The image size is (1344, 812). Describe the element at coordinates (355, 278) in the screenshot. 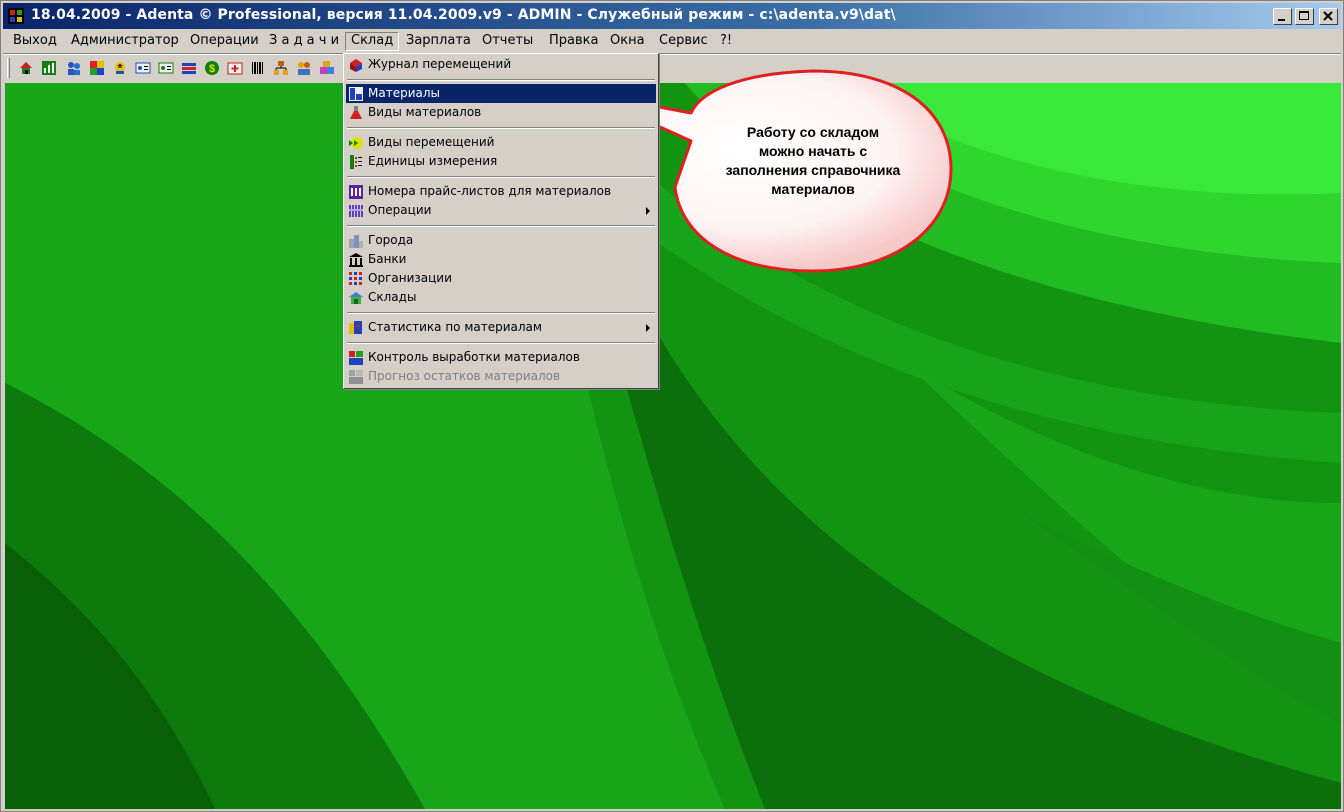

I see `organization-icon` at that location.